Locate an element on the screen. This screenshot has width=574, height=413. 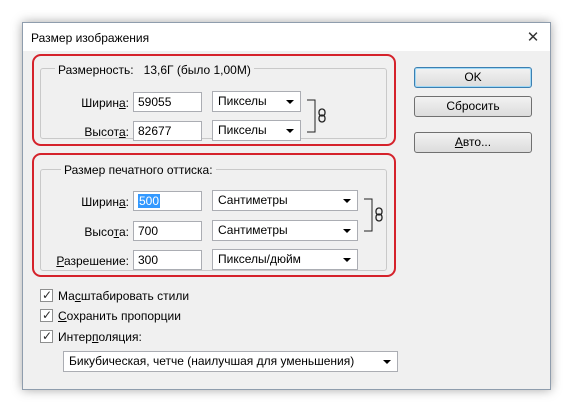
pixel-height-unit-select: Пикселы is located at coordinates (256, 130).